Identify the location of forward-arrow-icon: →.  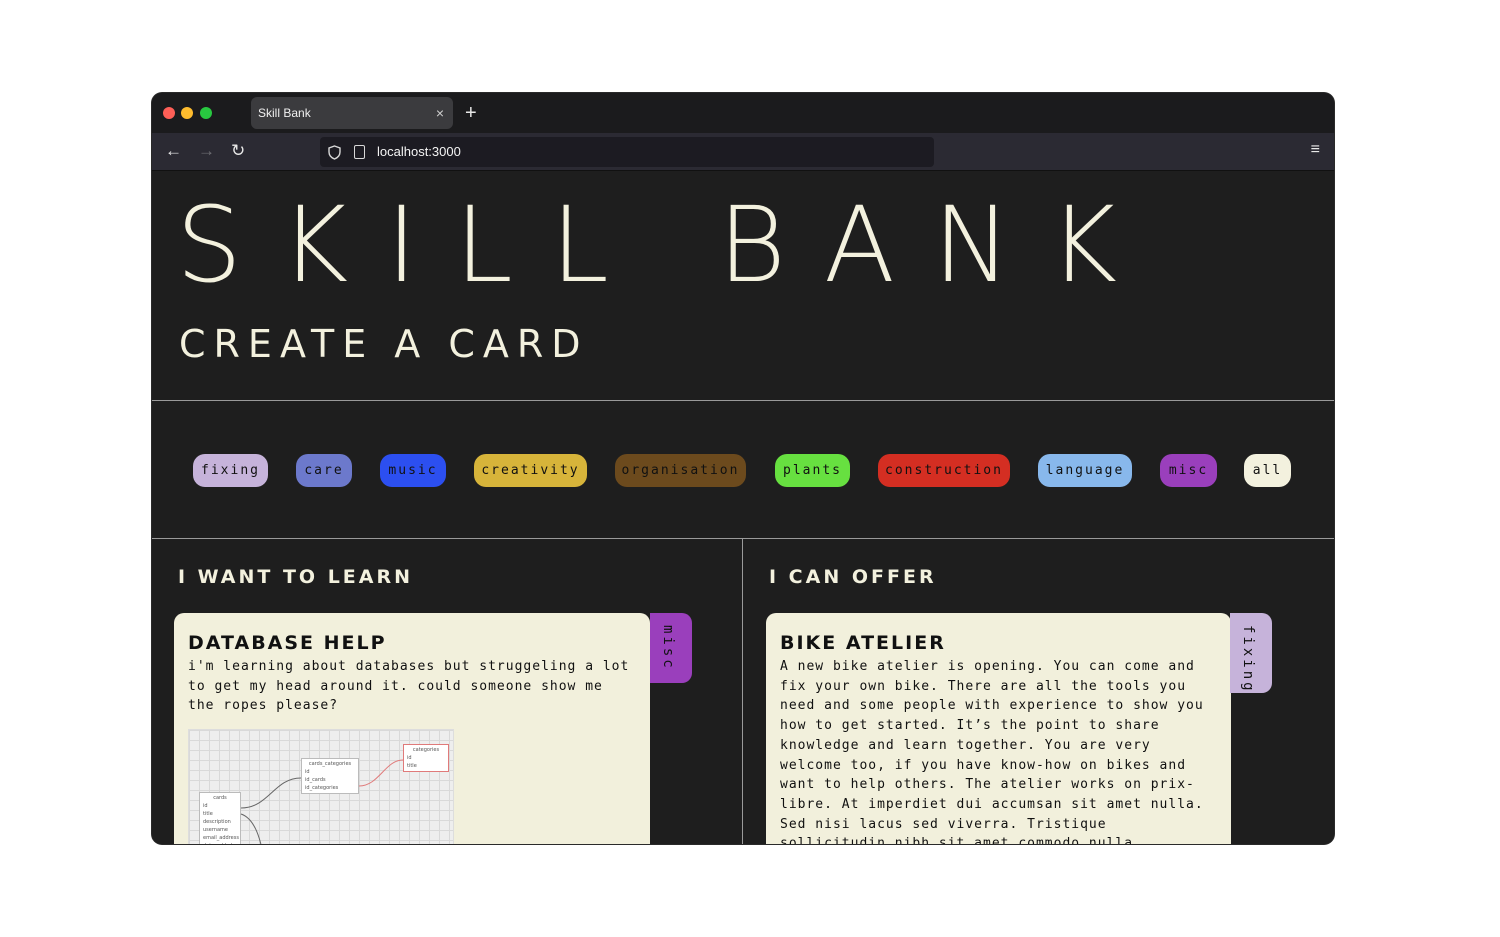
(206, 151).